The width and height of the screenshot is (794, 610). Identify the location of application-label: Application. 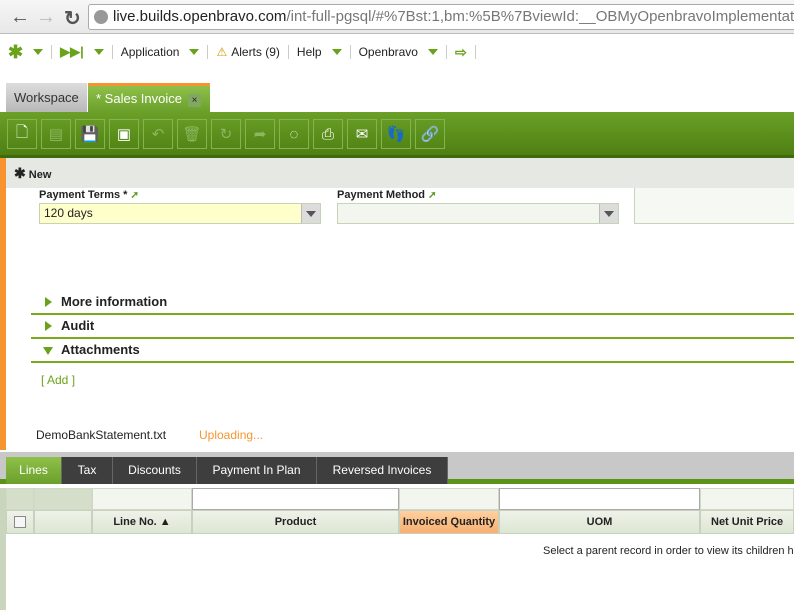
(150, 52).